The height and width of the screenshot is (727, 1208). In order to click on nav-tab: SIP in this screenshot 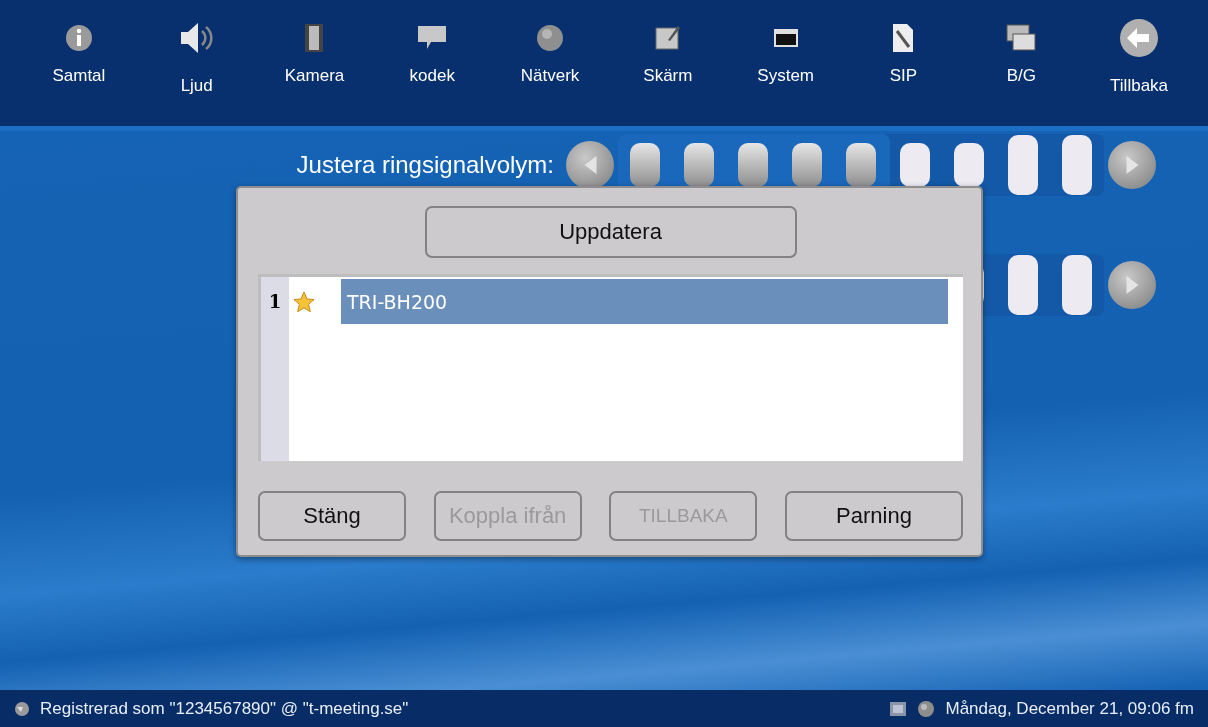, I will do `click(903, 63)`.